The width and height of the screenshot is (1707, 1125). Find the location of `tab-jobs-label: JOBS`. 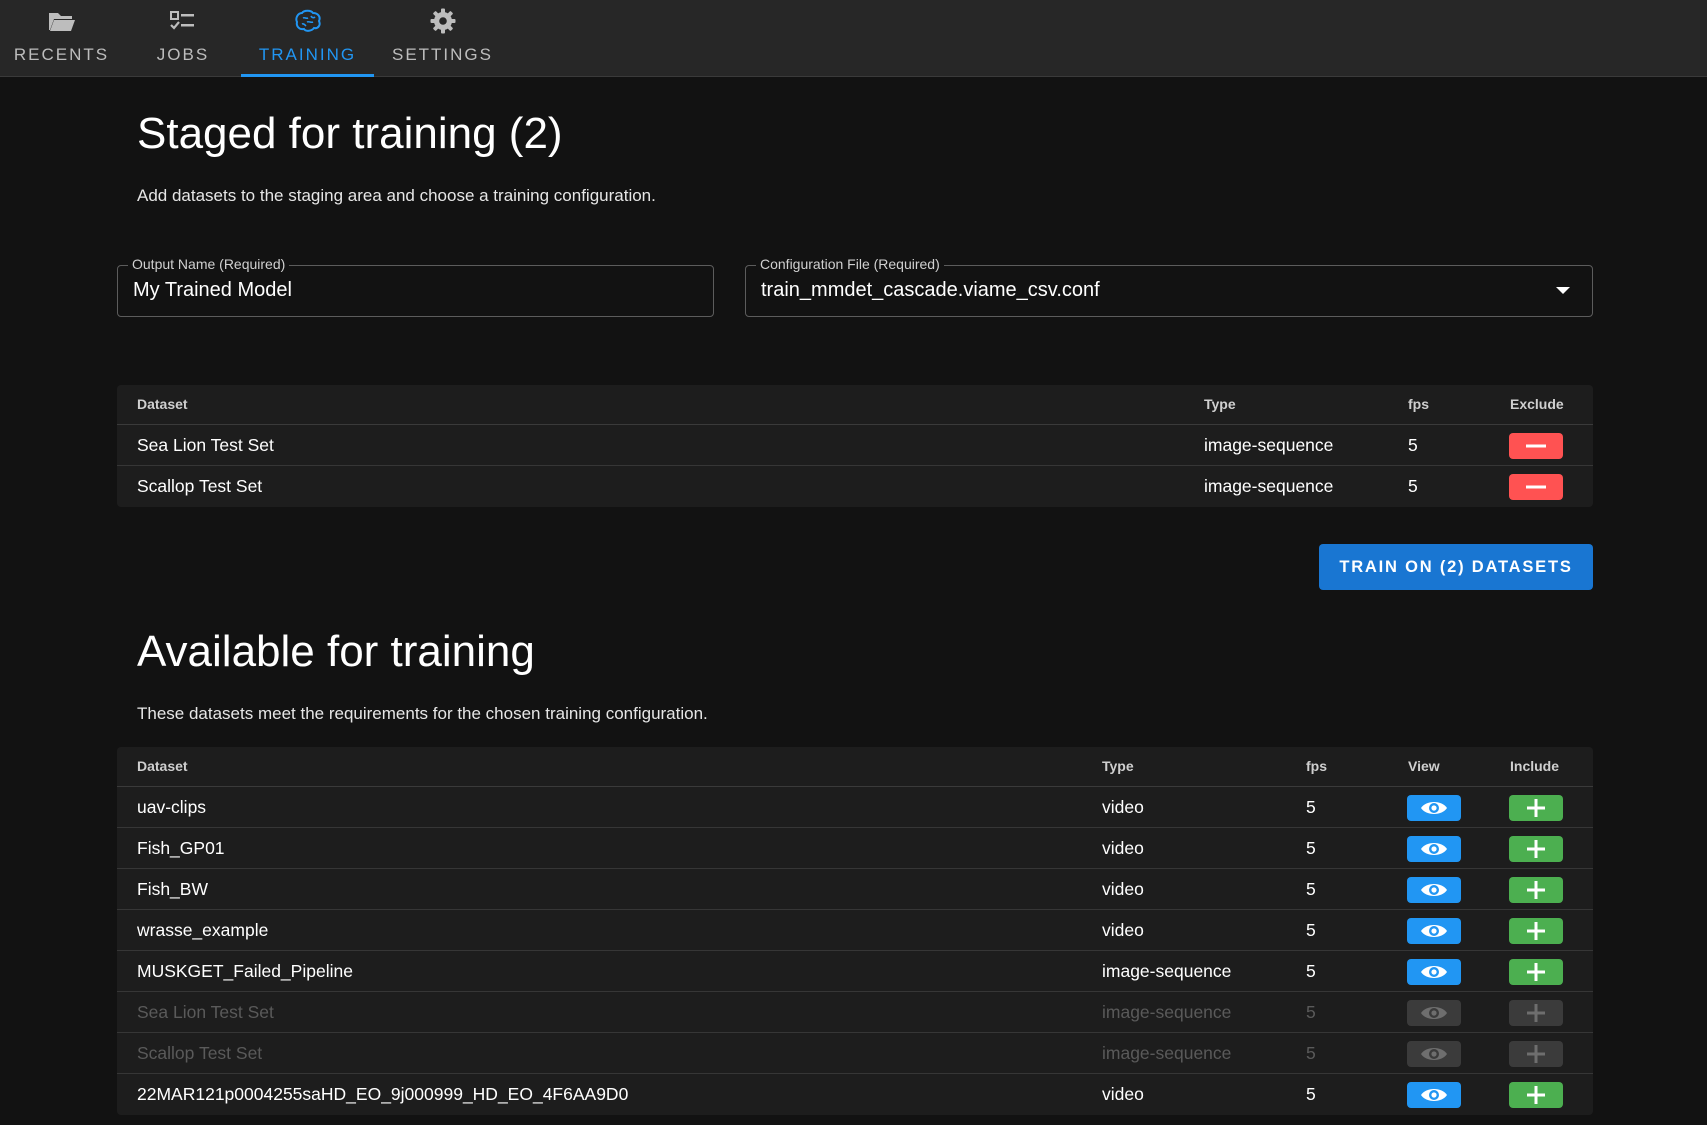

tab-jobs-label: JOBS is located at coordinates (183, 54).